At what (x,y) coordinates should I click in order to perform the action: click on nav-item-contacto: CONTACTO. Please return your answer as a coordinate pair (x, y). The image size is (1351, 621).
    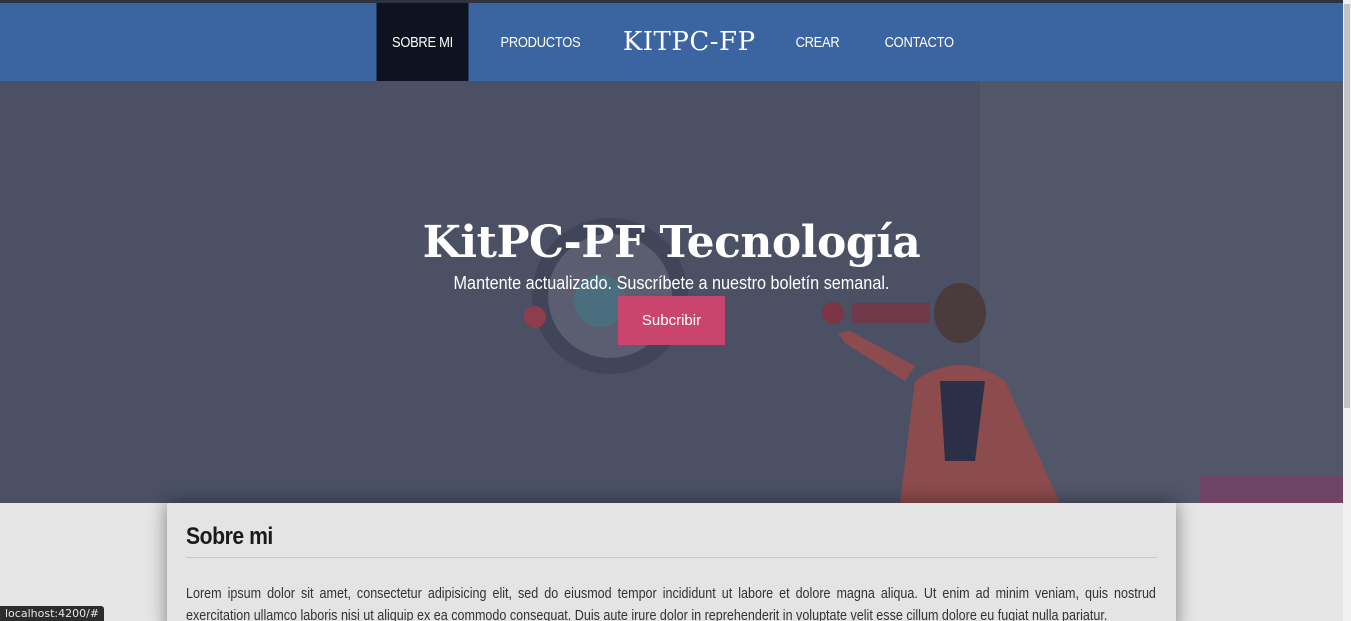
    Looking at the image, I should click on (919, 42).